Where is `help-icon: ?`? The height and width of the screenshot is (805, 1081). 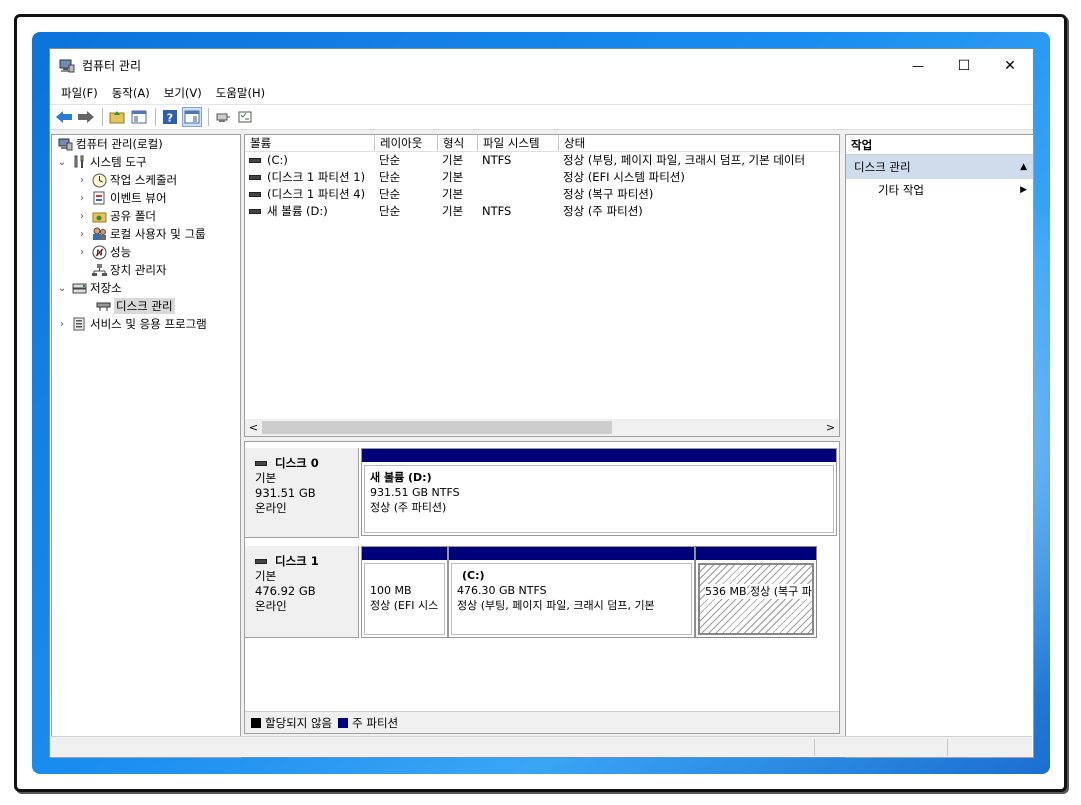 help-icon: ? is located at coordinates (170, 117).